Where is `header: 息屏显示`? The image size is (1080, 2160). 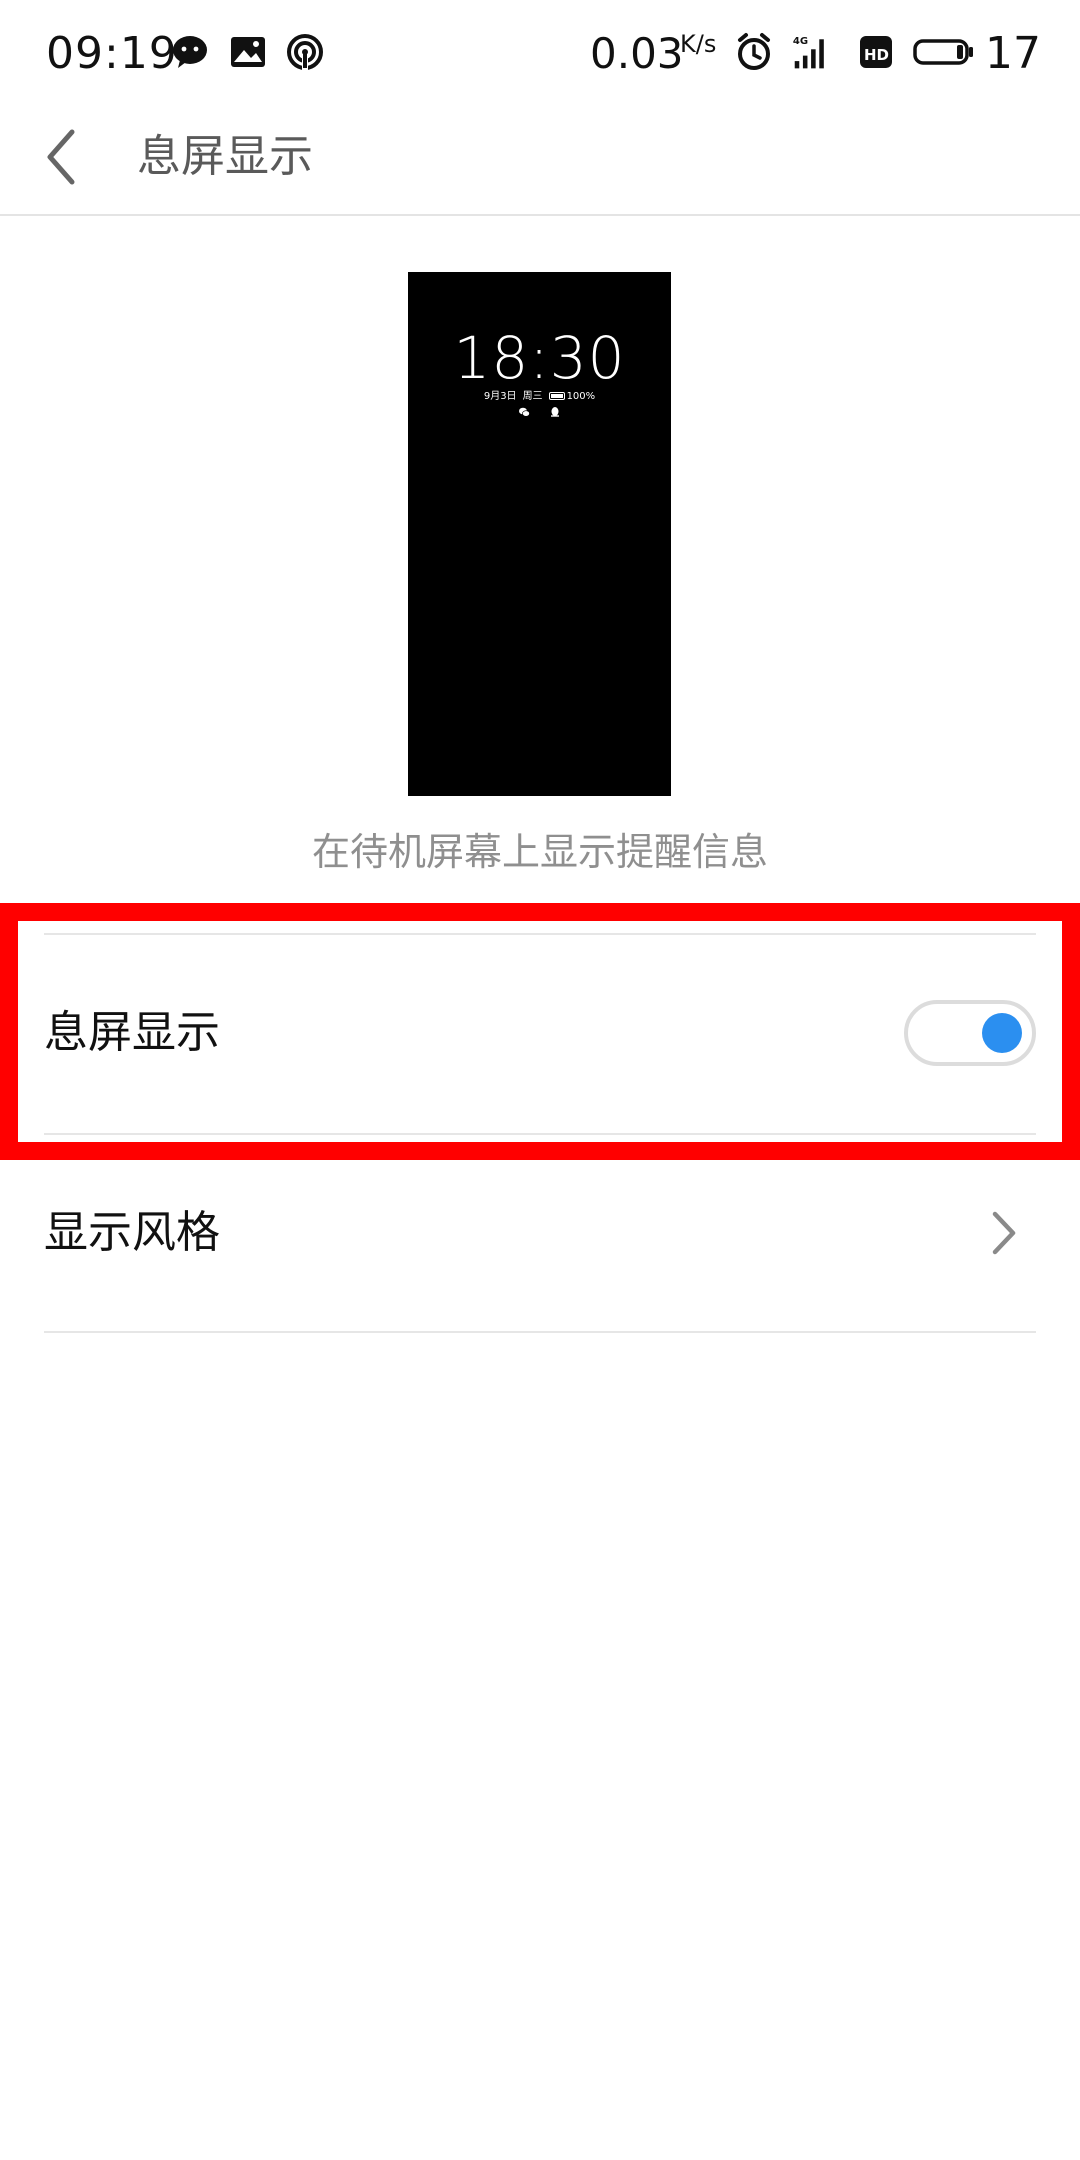 header: 息屏显示 is located at coordinates (540, 161).